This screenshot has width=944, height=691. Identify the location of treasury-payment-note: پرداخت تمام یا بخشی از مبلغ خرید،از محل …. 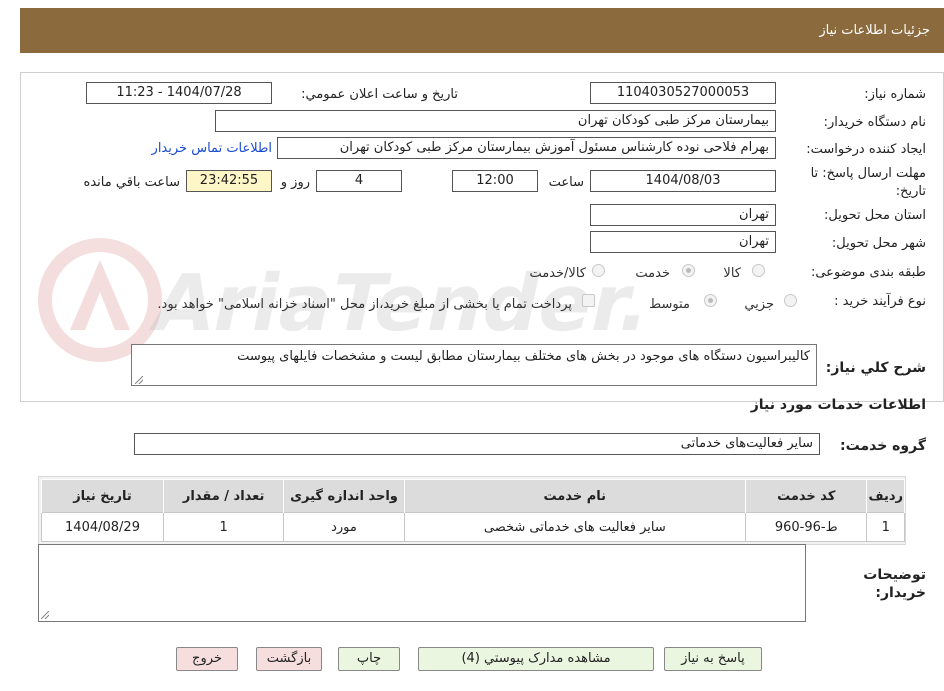
(364, 304).